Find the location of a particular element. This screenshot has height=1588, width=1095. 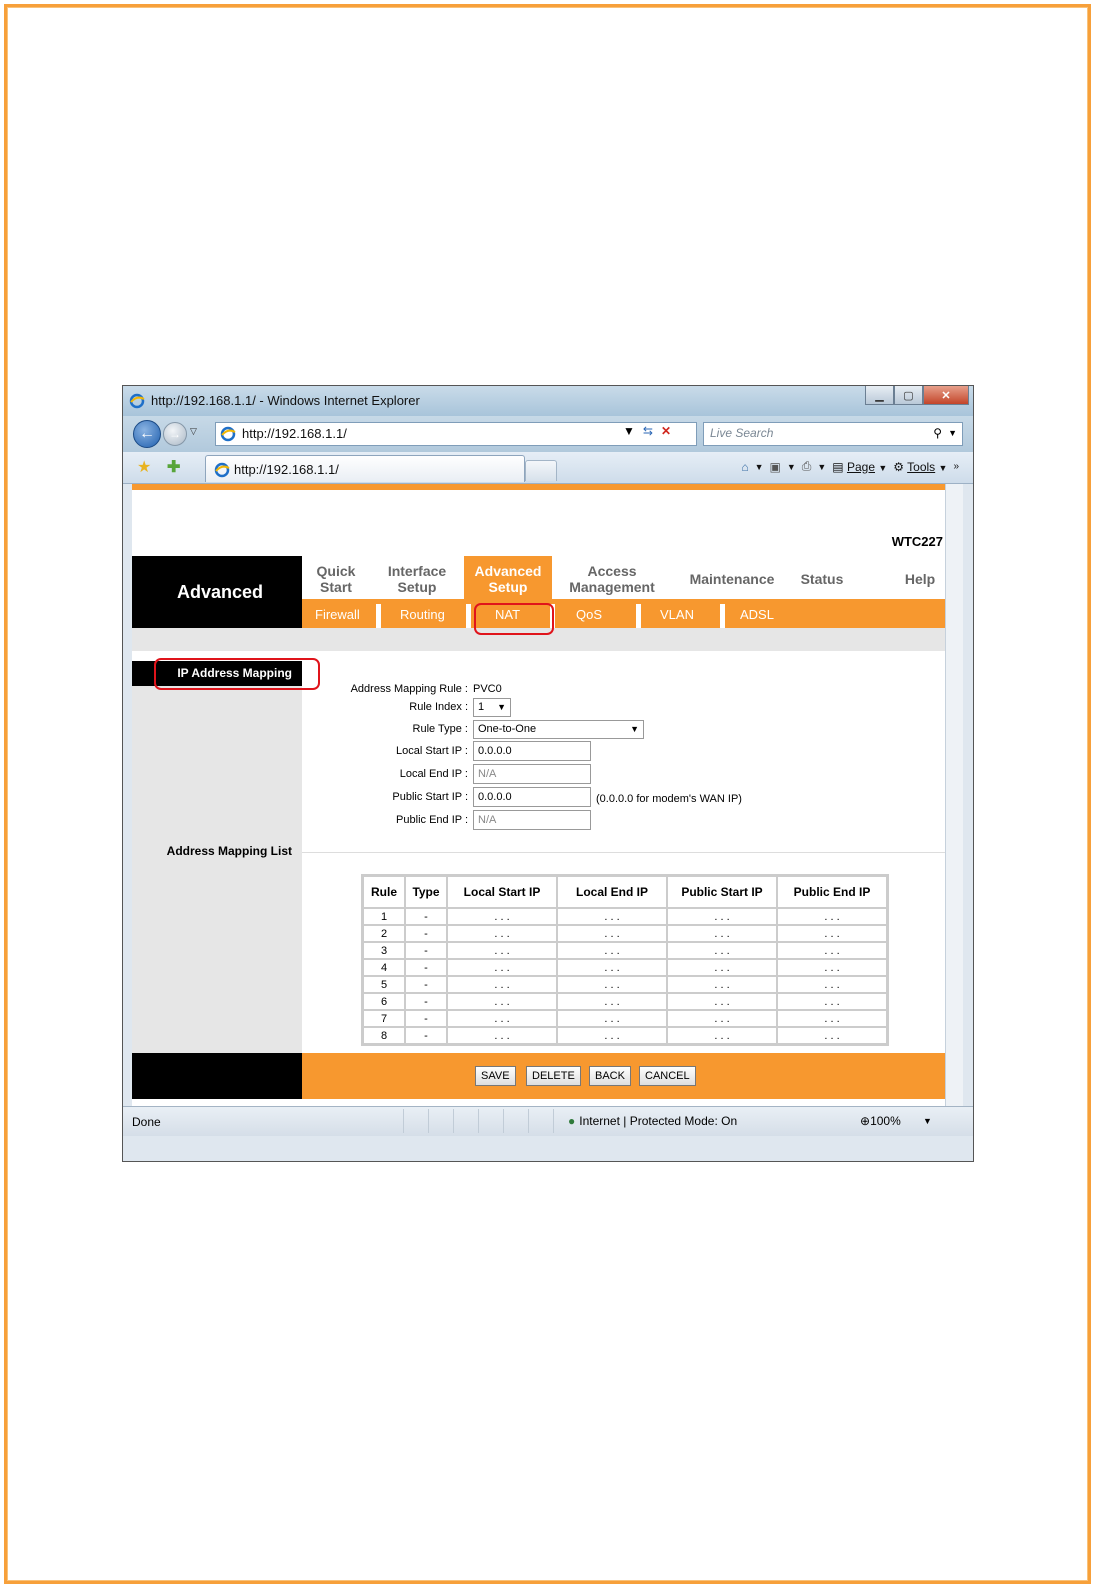

url-dropdown-icon: ▼ is located at coordinates (629, 431).